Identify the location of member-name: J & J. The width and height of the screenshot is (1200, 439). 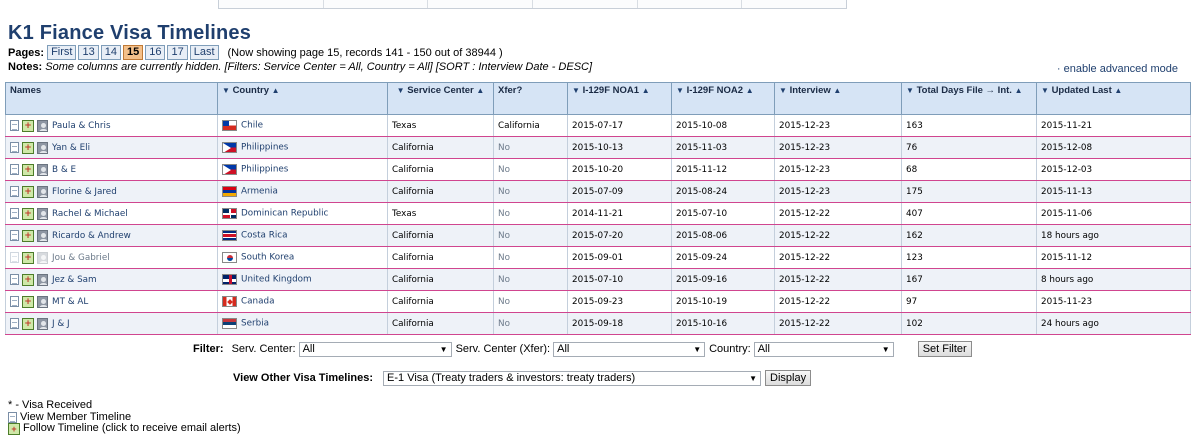
(61, 324).